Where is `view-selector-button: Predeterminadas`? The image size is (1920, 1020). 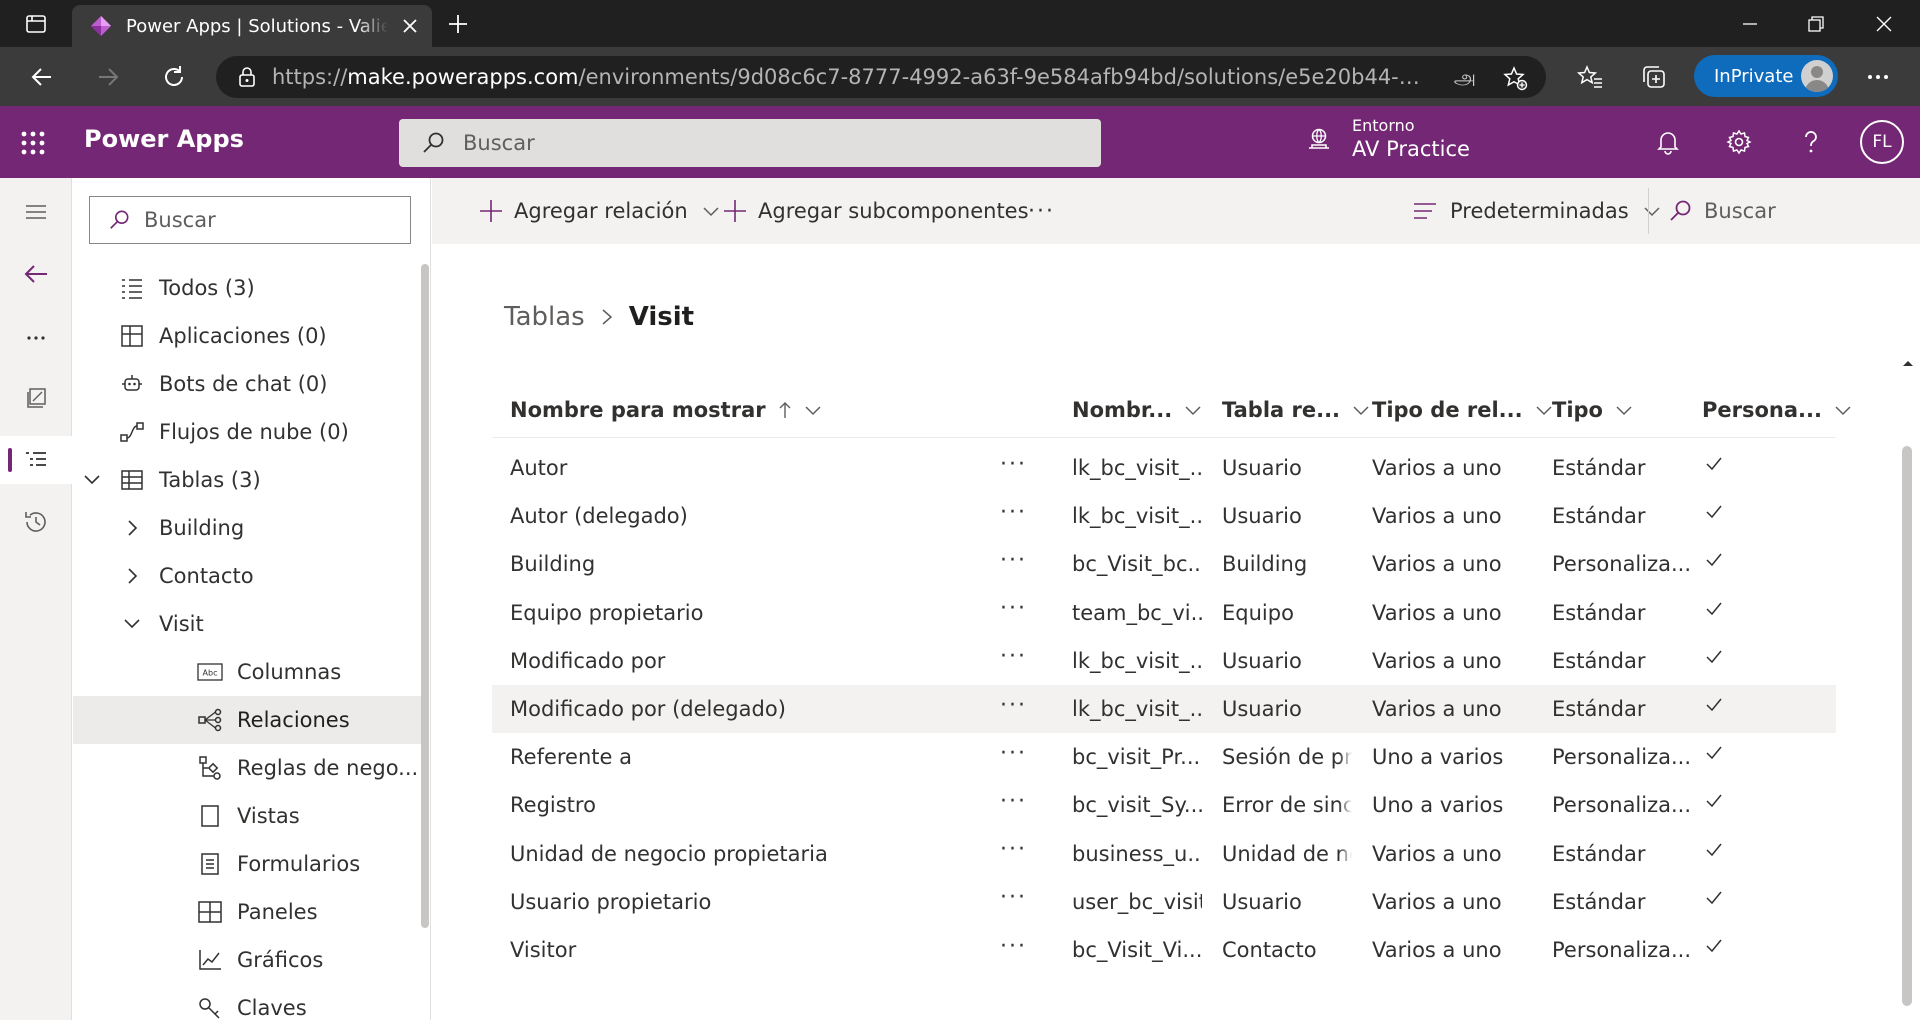 view-selector-button: Predeterminadas is located at coordinates (1536, 211).